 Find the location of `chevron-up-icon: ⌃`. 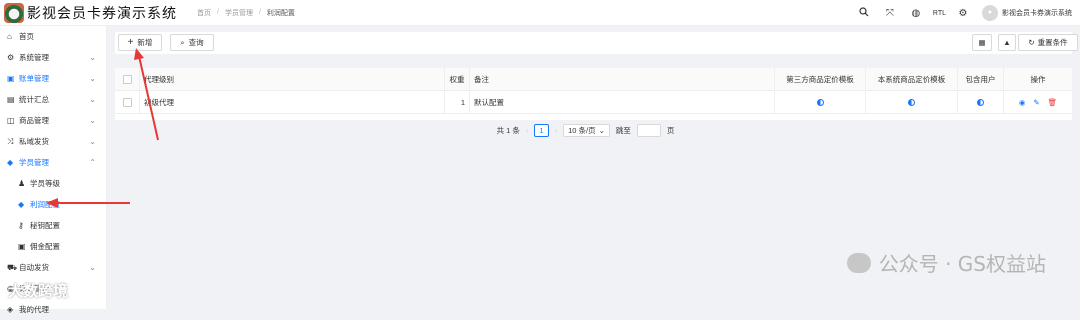

chevron-up-icon: ⌃ is located at coordinates (92, 162).